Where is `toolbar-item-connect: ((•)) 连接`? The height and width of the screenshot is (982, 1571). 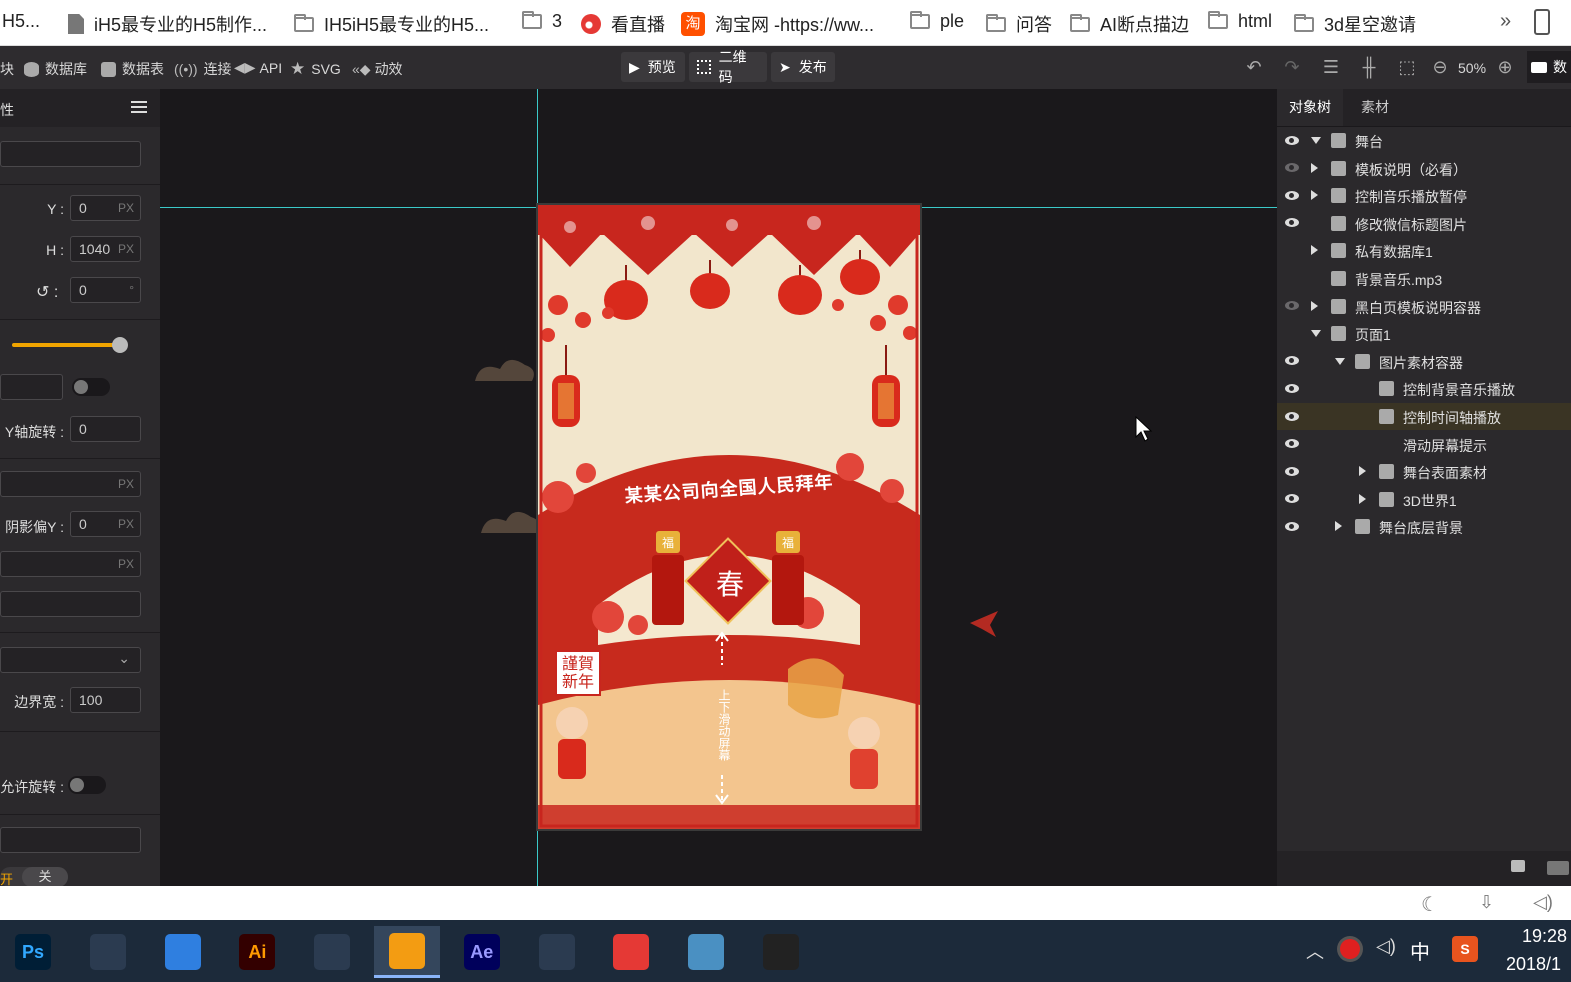 toolbar-item-connect: ((•)) 连接 is located at coordinates (203, 69).